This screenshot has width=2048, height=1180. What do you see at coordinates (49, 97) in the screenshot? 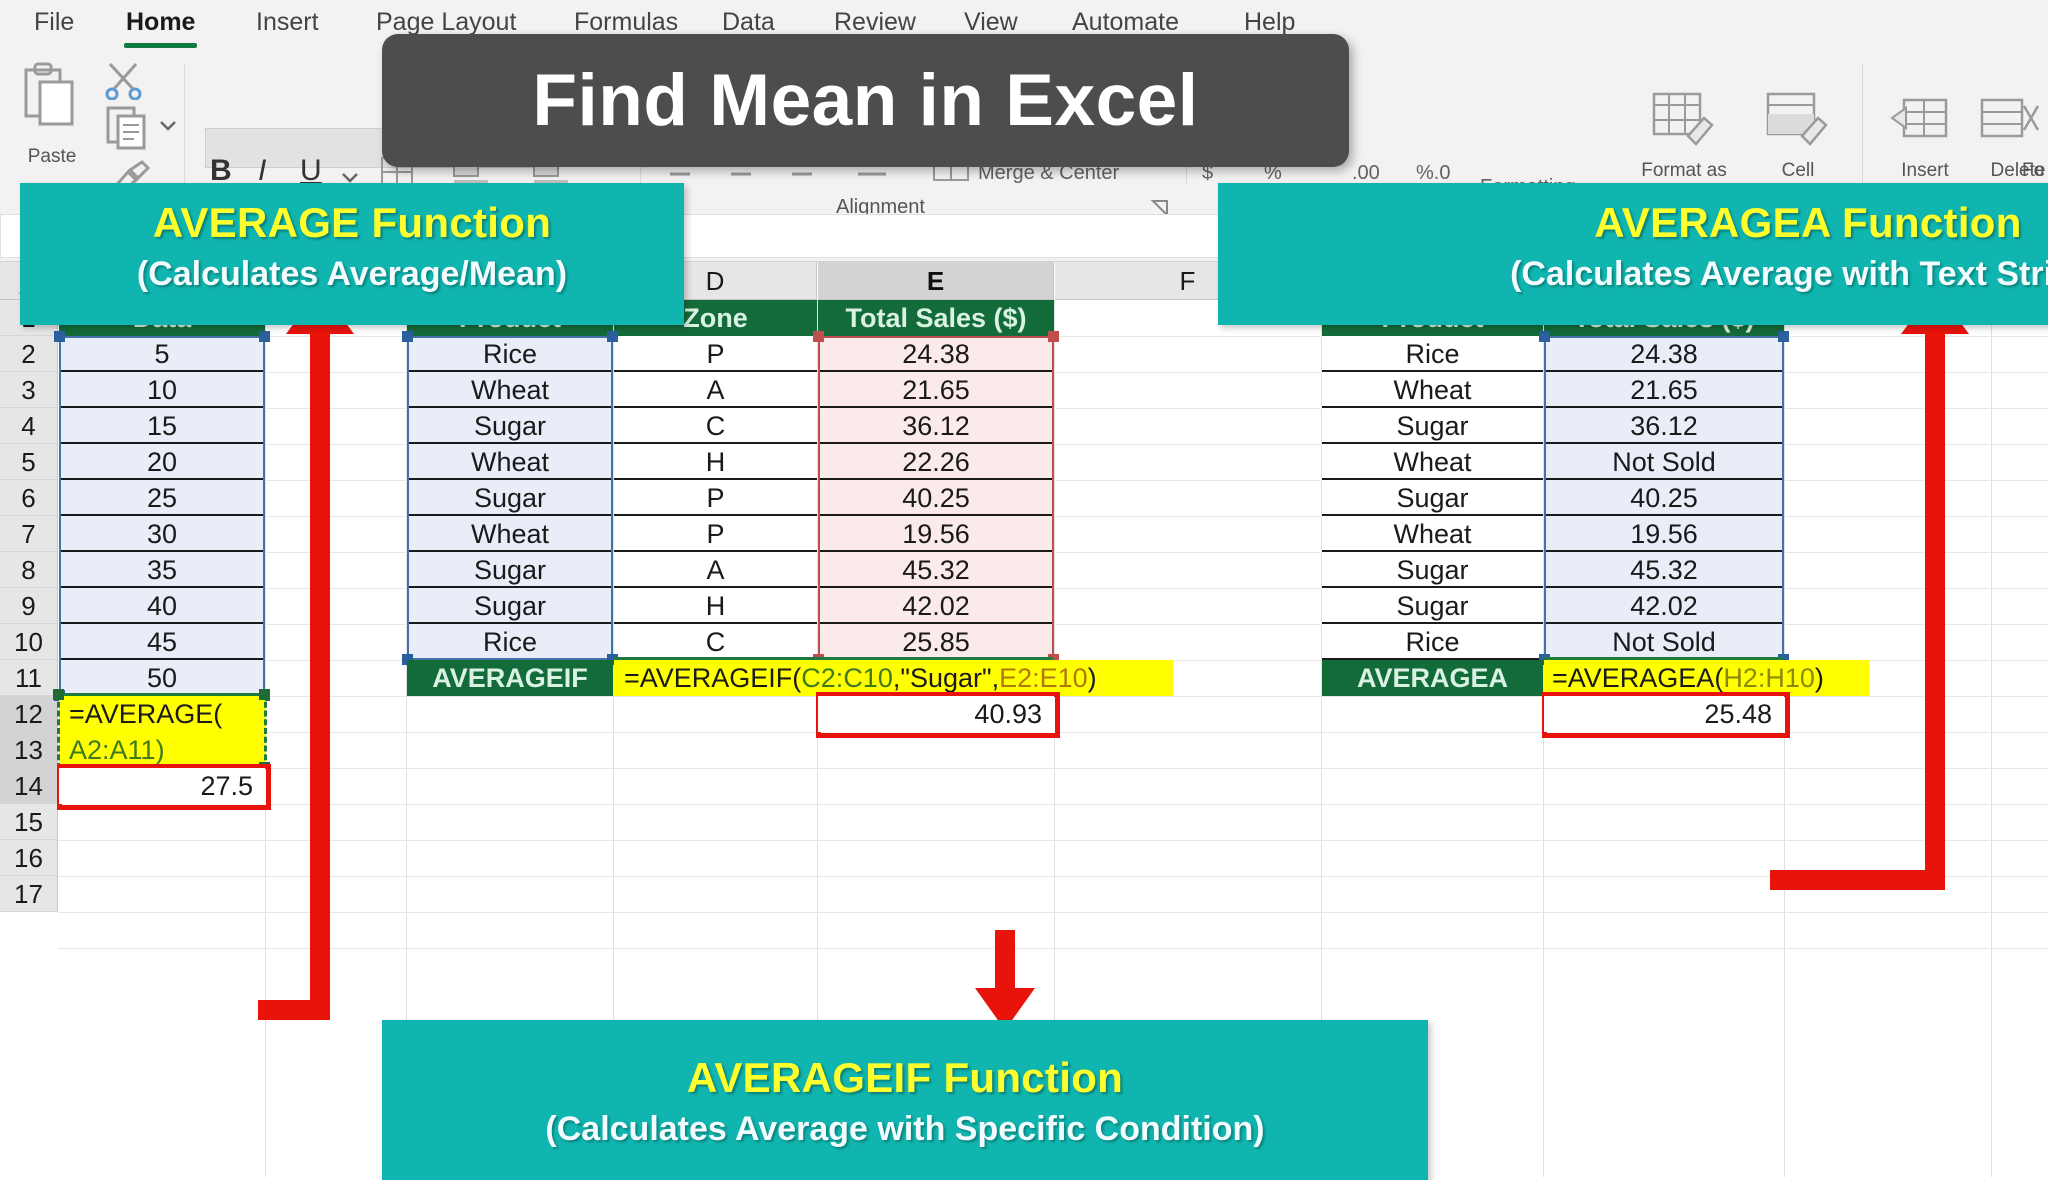
I see `paste-icon` at bounding box center [49, 97].